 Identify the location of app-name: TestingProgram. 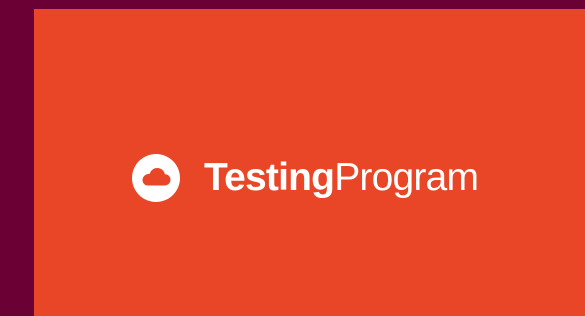
(341, 178).